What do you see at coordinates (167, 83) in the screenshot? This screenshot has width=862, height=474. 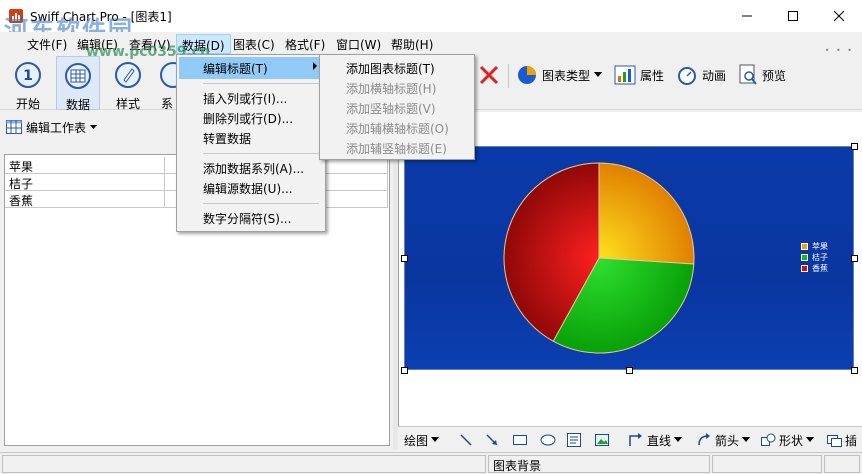 I see `series-button: 系` at bounding box center [167, 83].